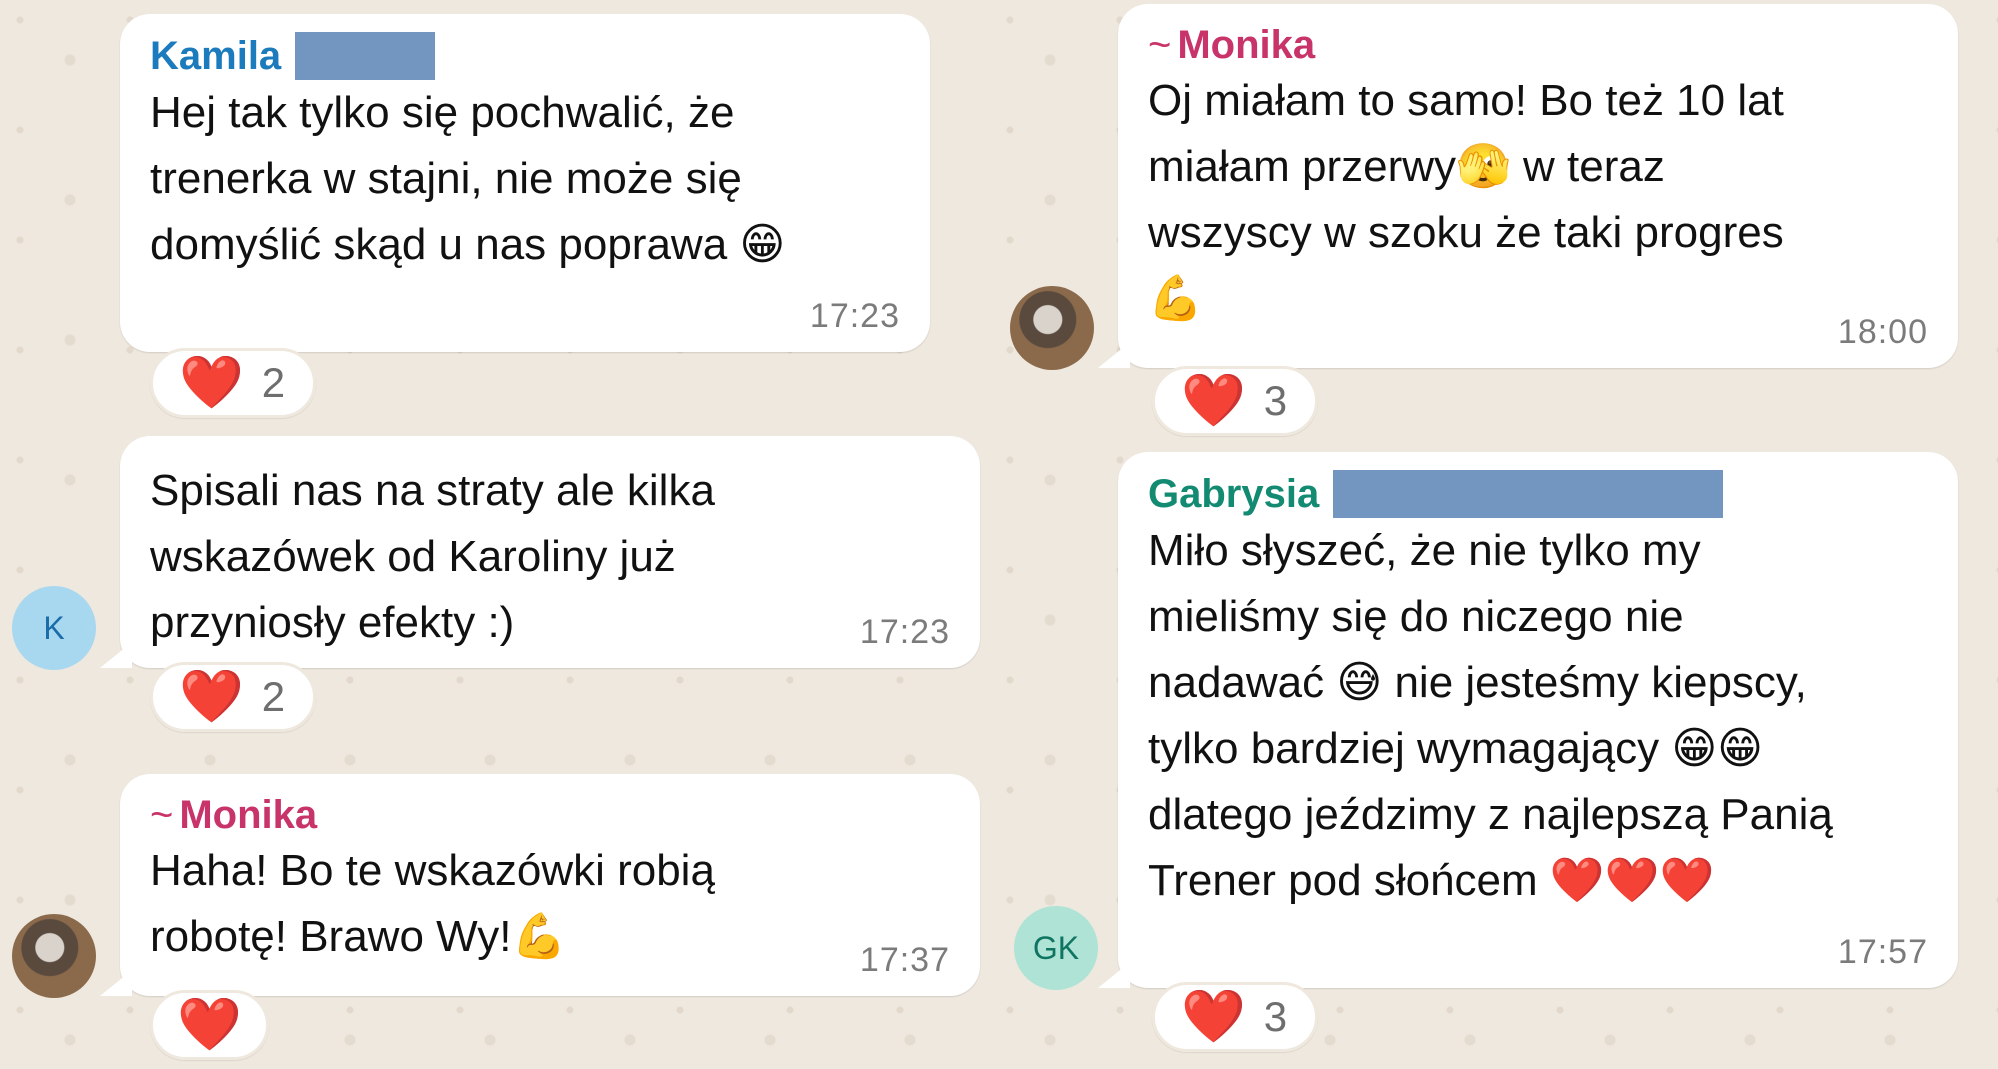 Image resolution: width=1998 pixels, height=1069 pixels. What do you see at coordinates (1882, 332) in the screenshot?
I see `message-time: 18:00` at bounding box center [1882, 332].